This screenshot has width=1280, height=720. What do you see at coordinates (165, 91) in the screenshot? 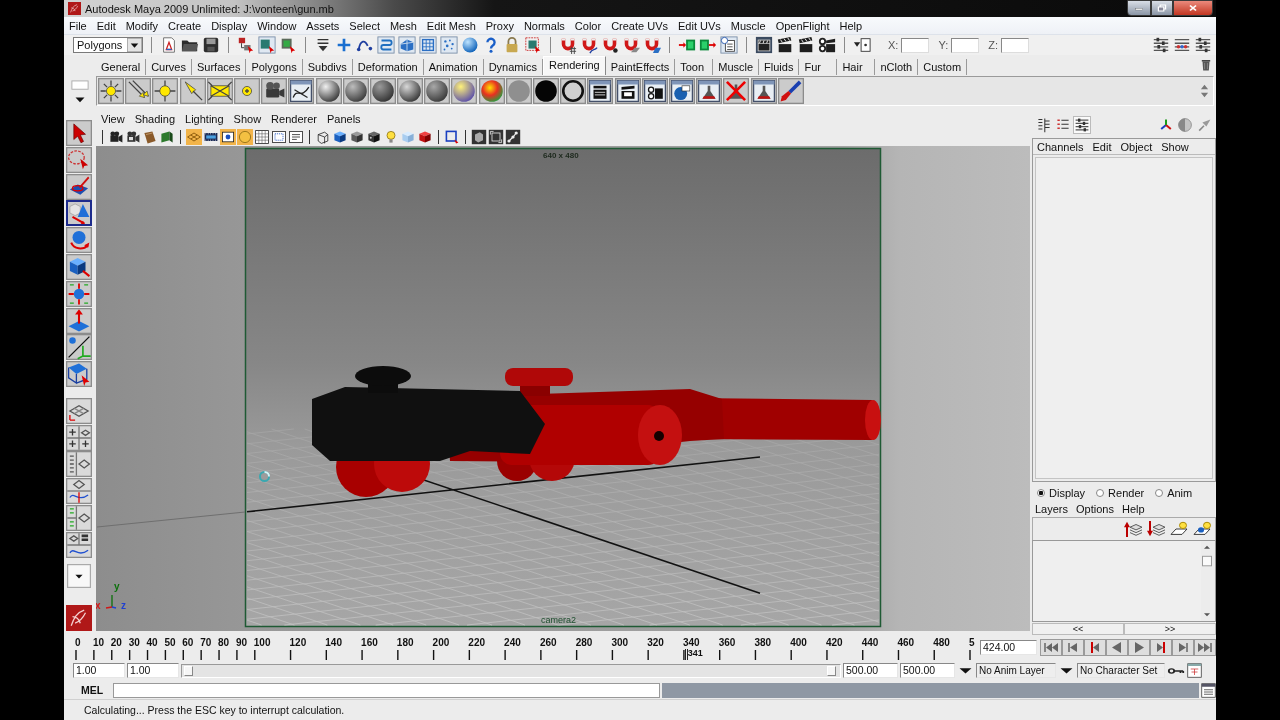
I see `crosshair-icon` at bounding box center [165, 91].